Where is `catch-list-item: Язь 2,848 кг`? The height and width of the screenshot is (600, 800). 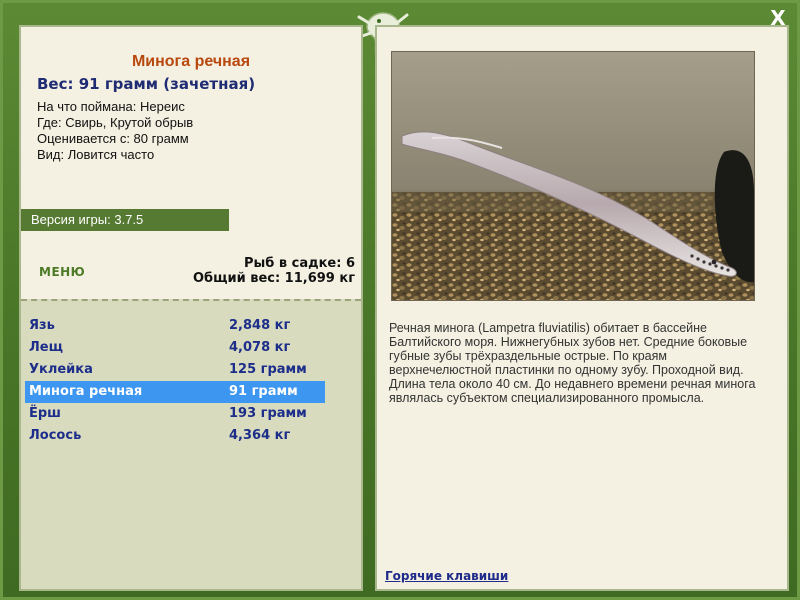
catch-list-item: Язь 2,848 кг is located at coordinates (175, 326).